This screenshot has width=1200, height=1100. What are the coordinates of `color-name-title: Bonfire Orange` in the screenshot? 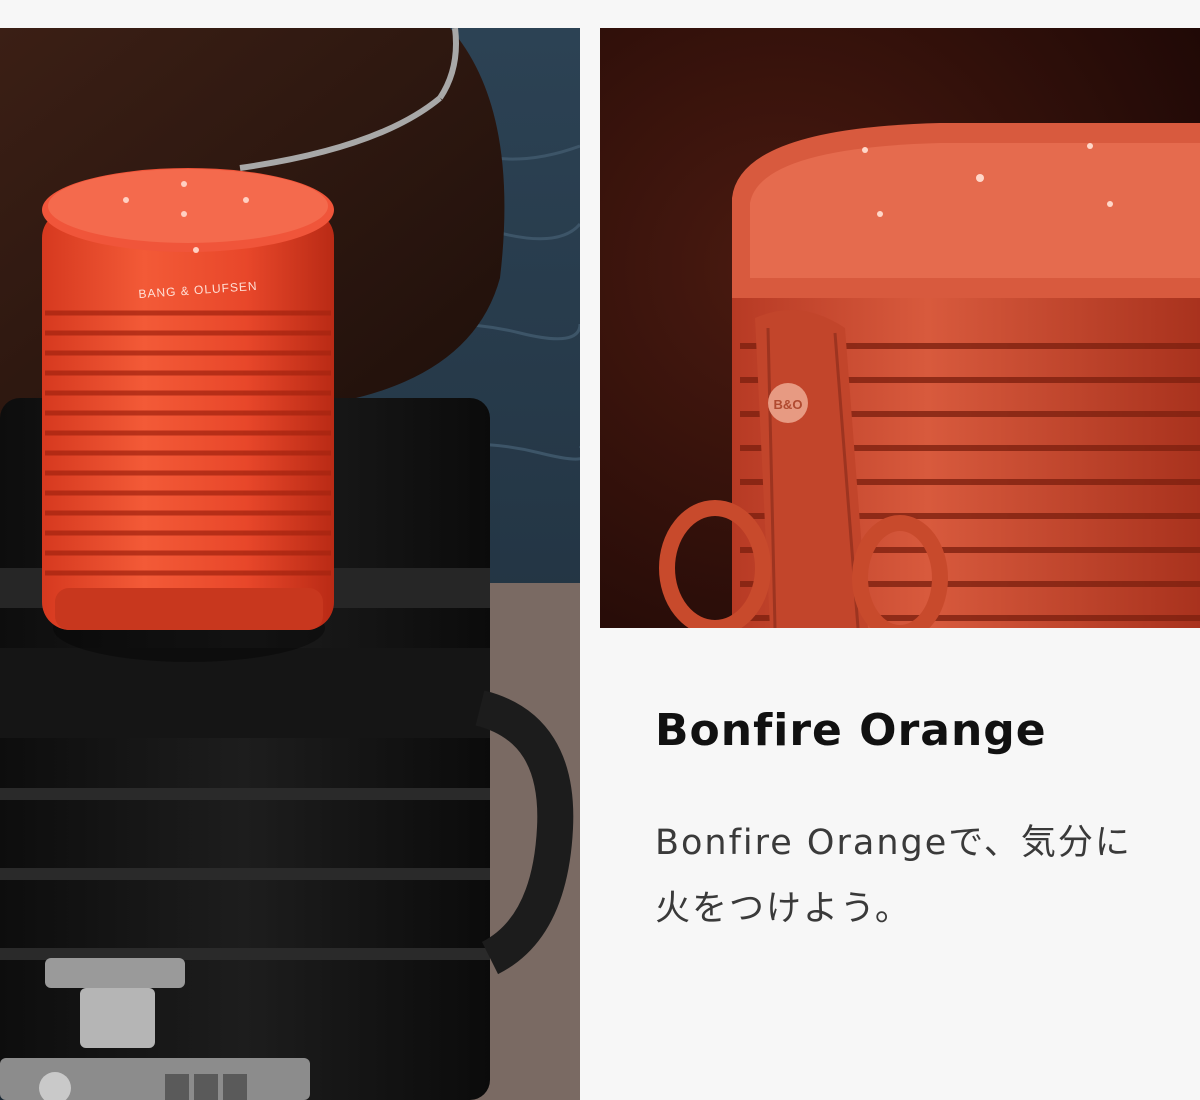 It's located at (851, 730).